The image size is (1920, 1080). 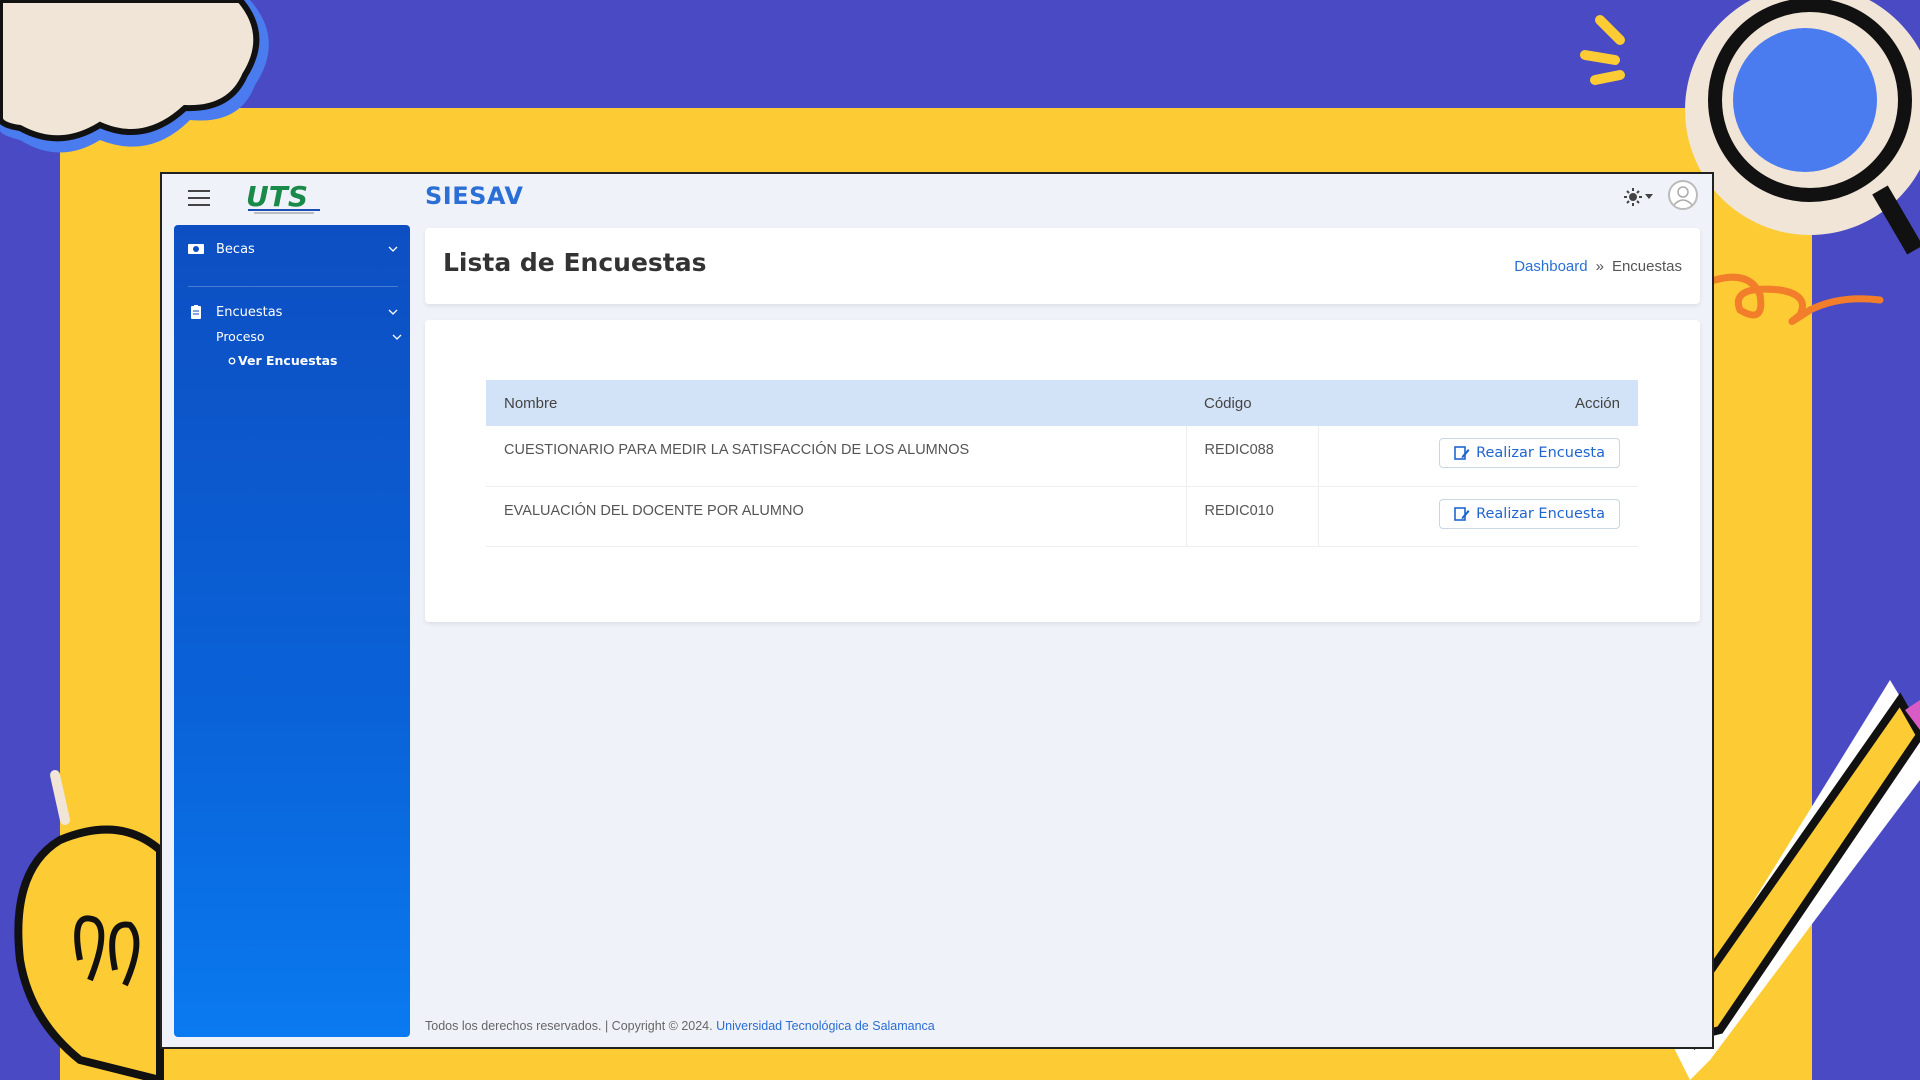 What do you see at coordinates (232, 361) in the screenshot?
I see `circle-icon` at bounding box center [232, 361].